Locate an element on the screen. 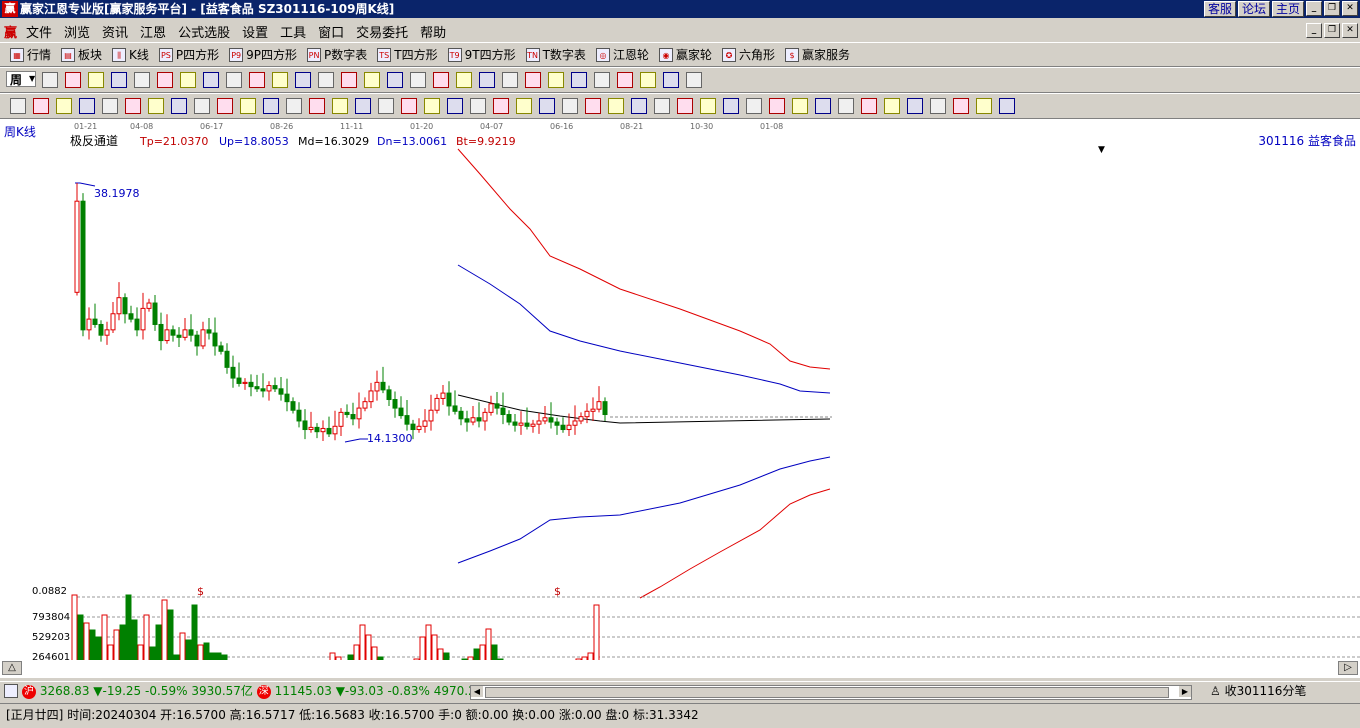  toolbar-candle-button: ⫼ K线 is located at coordinates (130, 54).